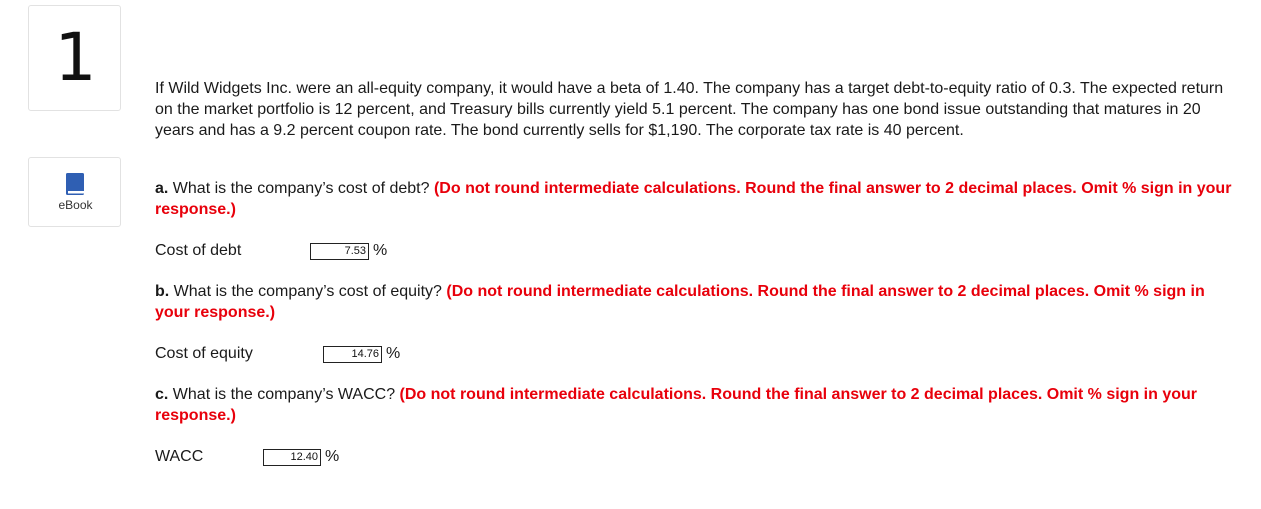  What do you see at coordinates (308, 291) in the screenshot?
I see `part-b-question-text: What is the company’s cost of equity?` at bounding box center [308, 291].